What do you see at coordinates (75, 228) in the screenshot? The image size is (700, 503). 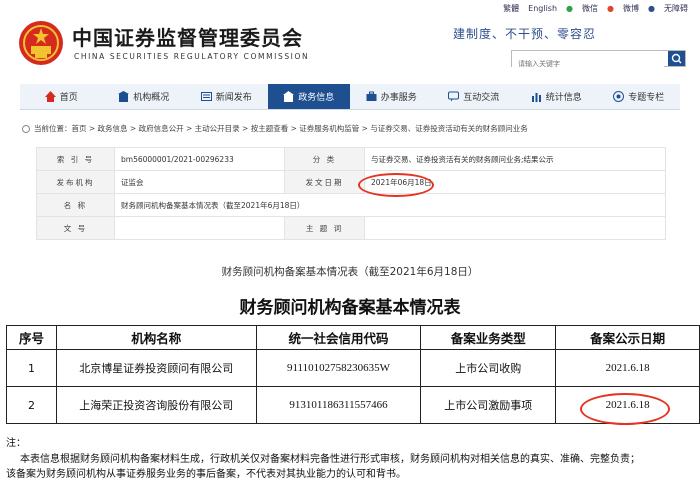 I see `docno-label: 文 号` at bounding box center [75, 228].